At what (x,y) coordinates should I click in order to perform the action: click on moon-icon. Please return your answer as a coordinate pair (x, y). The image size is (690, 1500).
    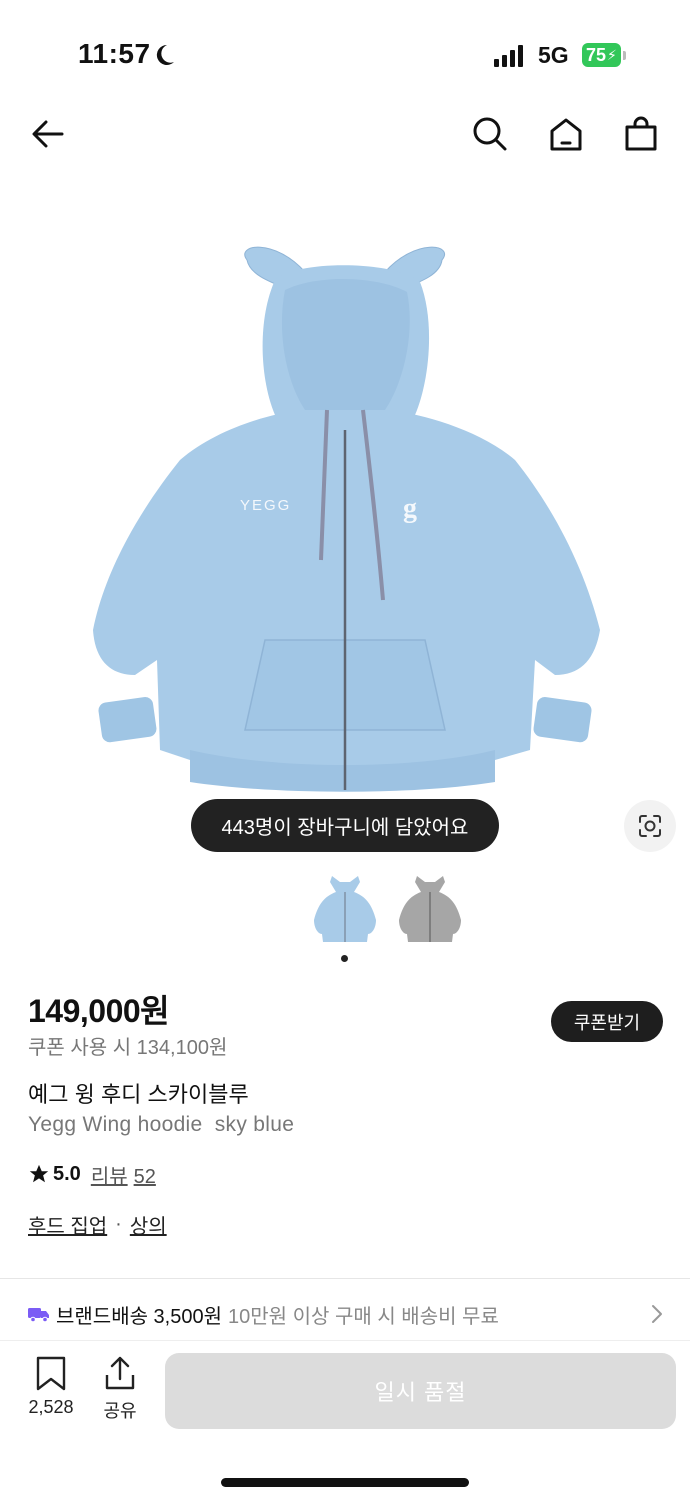
    Looking at the image, I should click on (165, 54).